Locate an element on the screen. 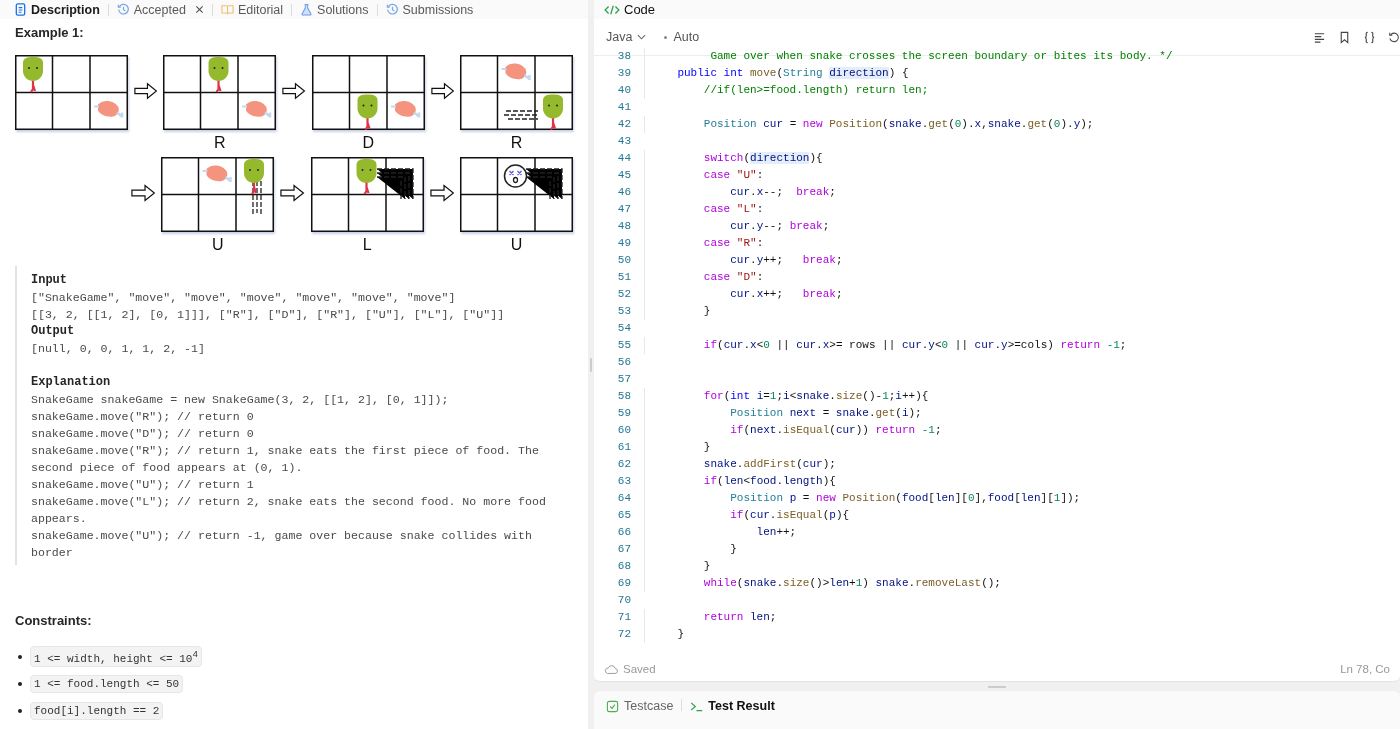 The image size is (1400, 729). line-number: 51 is located at coordinates (623, 277).